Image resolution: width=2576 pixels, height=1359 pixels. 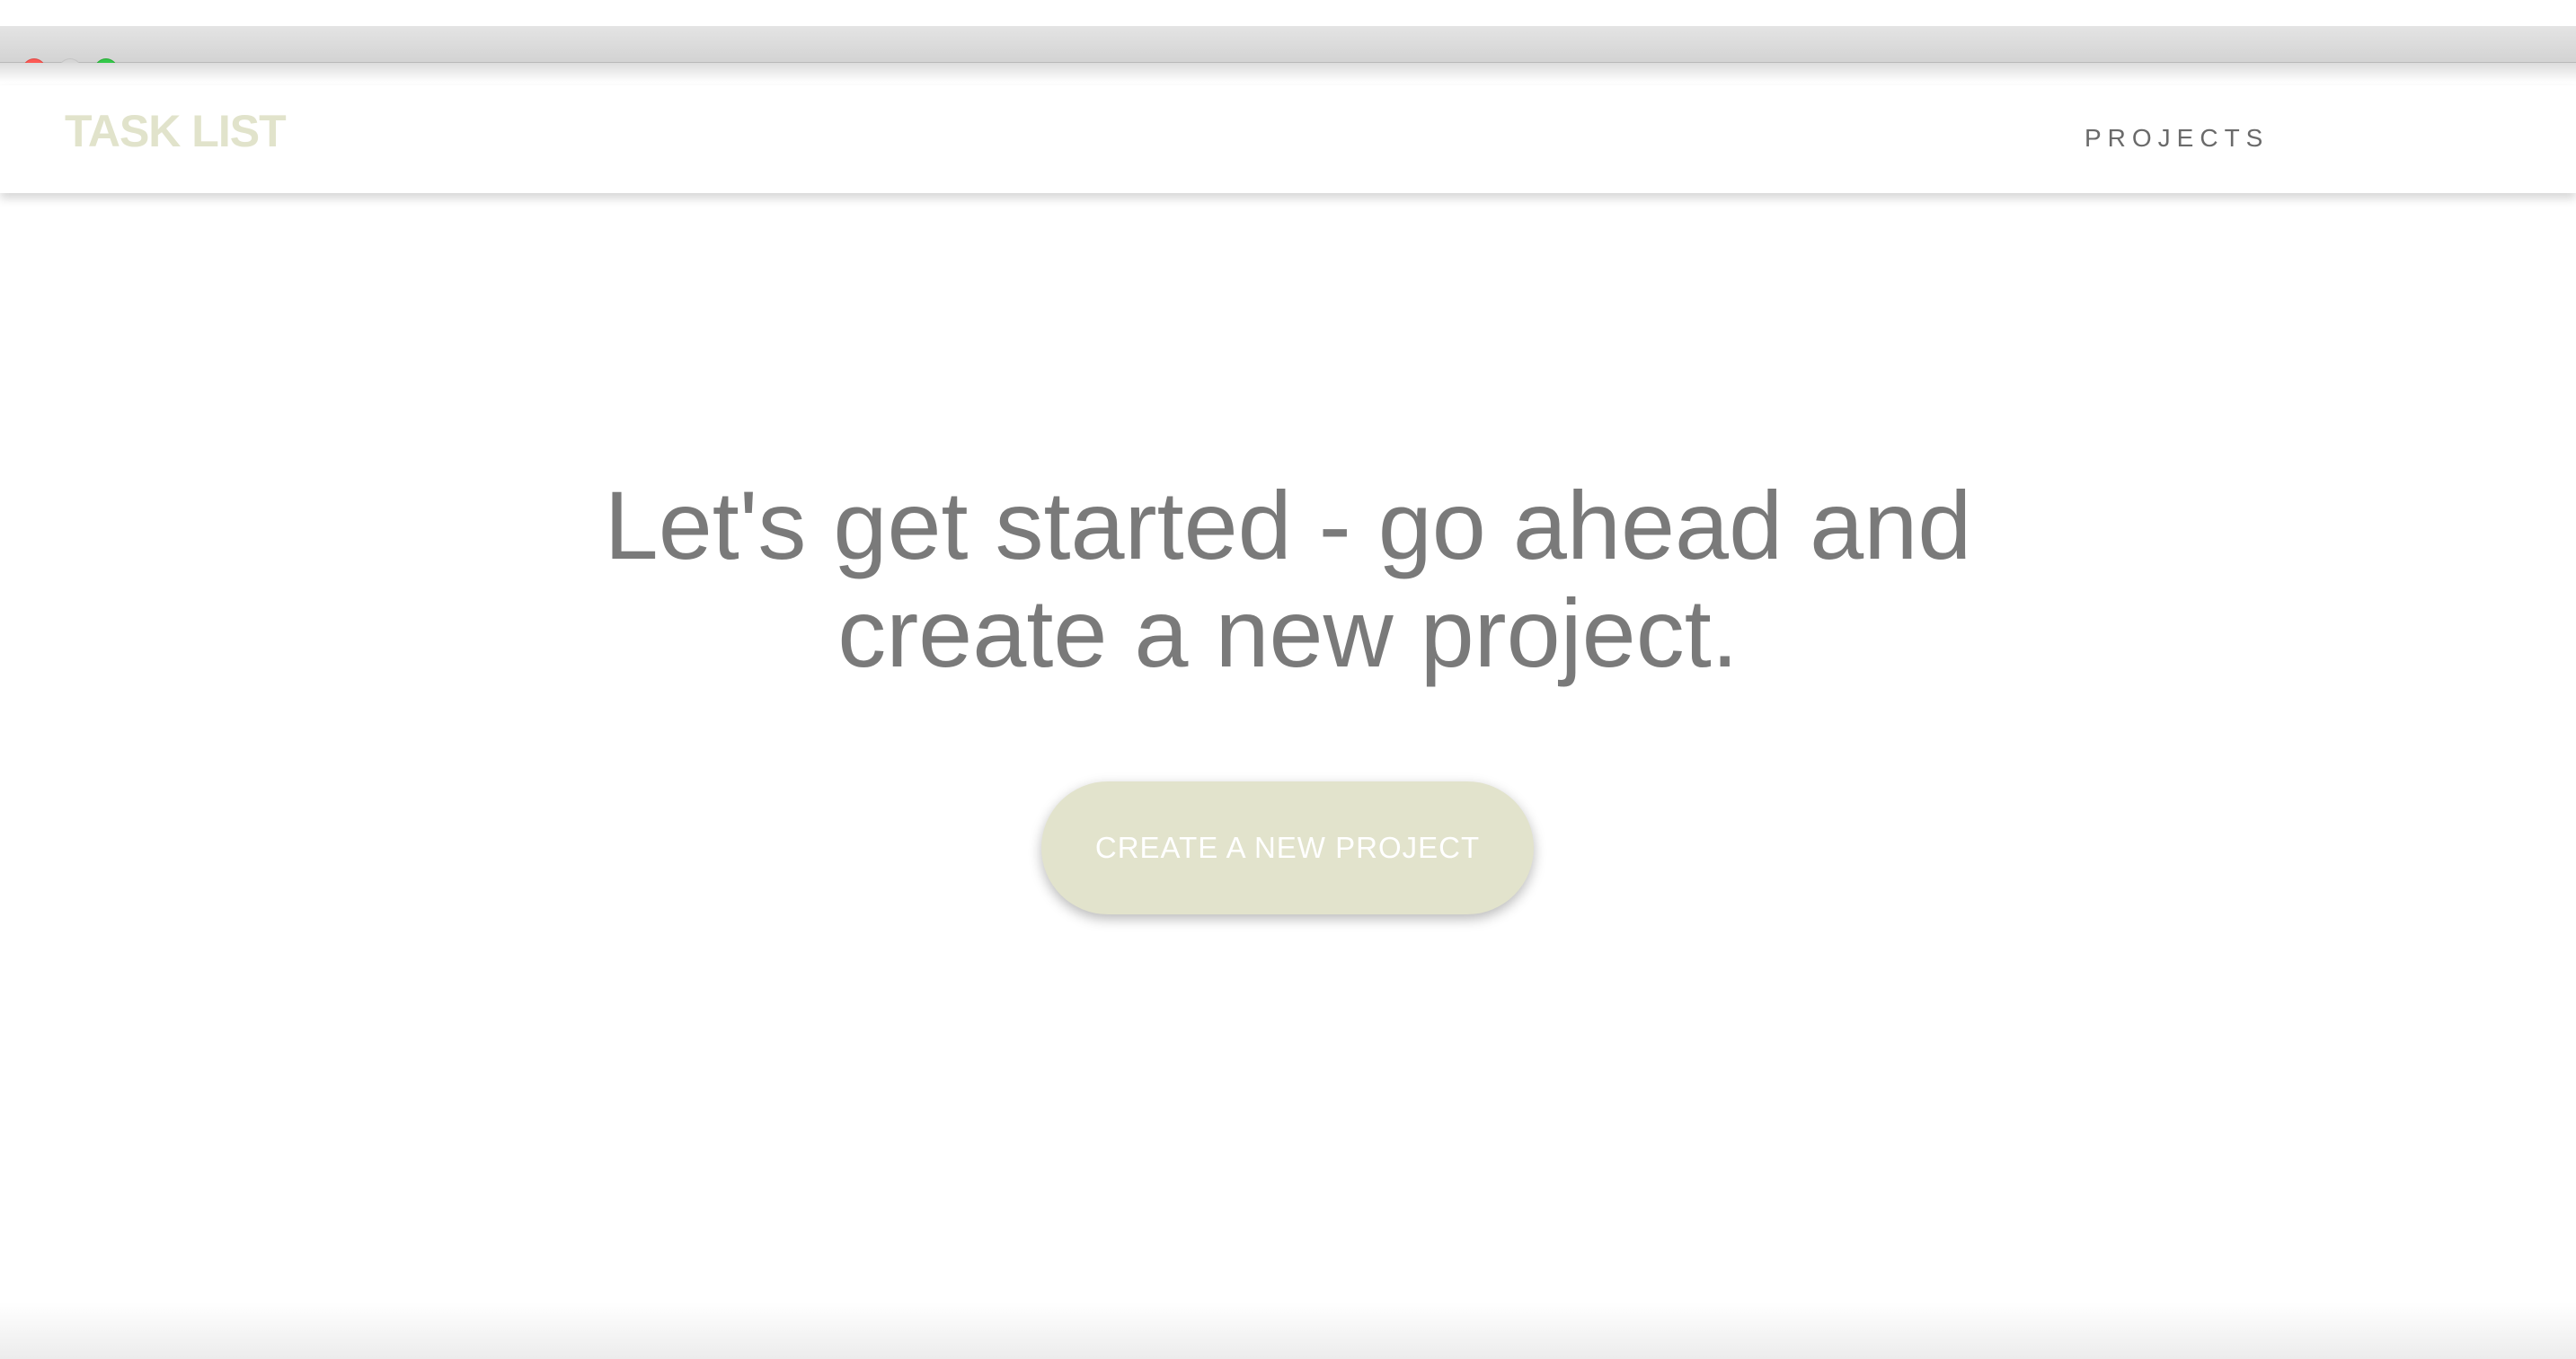 What do you see at coordinates (1288, 525) in the screenshot?
I see `hero-title-line-1: Let's get started - go ahead and` at bounding box center [1288, 525].